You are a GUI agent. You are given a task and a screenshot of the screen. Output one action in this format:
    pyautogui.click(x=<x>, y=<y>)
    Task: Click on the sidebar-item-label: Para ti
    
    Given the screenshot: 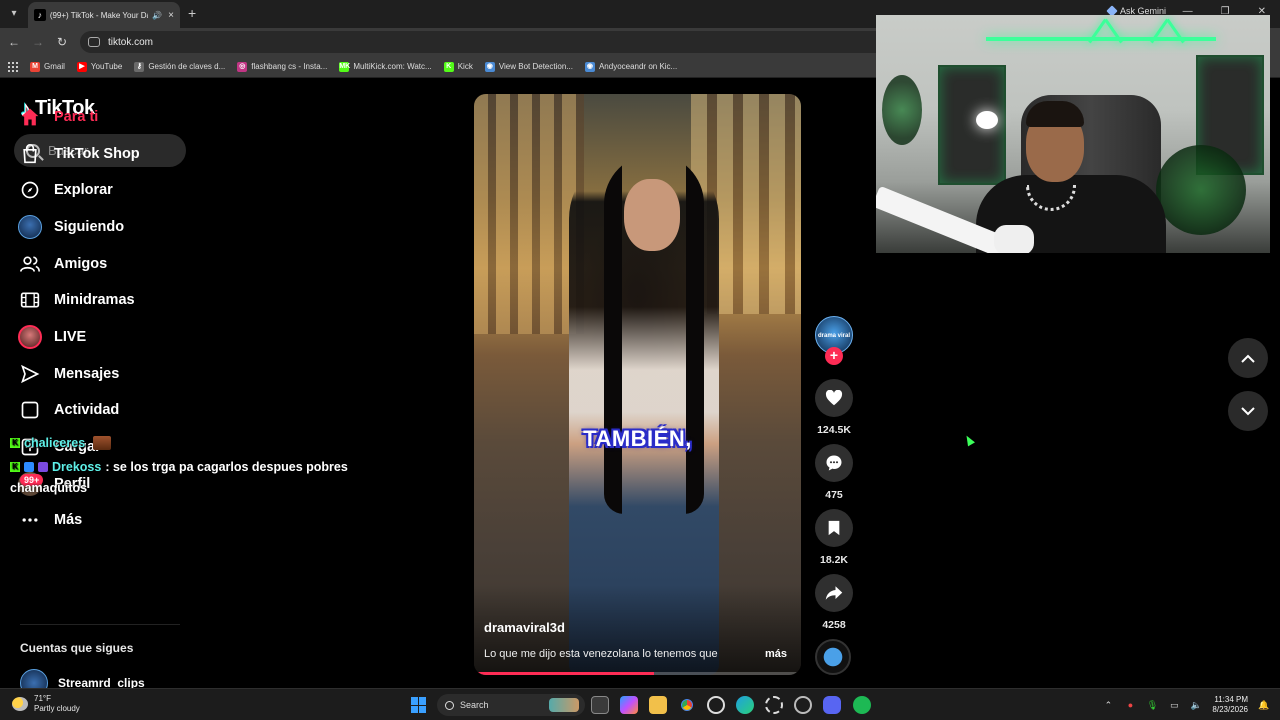 What is the action you would take?
    pyautogui.click(x=76, y=117)
    